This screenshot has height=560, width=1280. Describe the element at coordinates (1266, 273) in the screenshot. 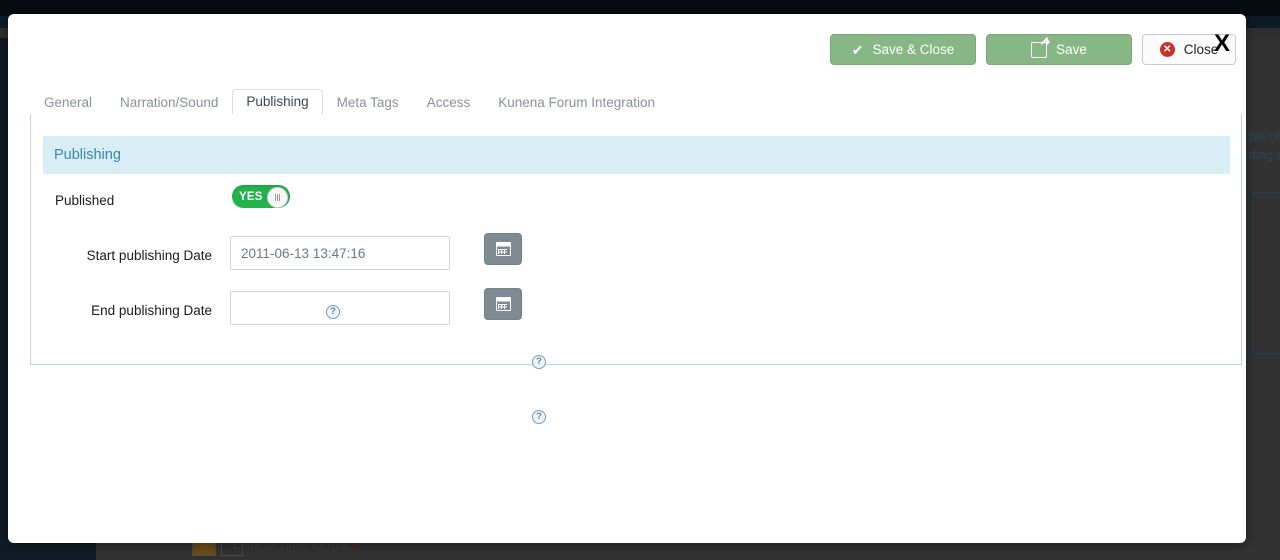

I see `background-outlined-box` at that location.